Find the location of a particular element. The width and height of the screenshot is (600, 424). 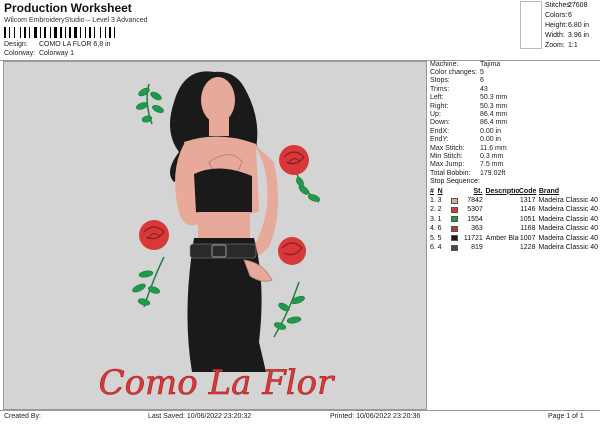

machine-info-value: Tajima is located at coordinates (490, 64).